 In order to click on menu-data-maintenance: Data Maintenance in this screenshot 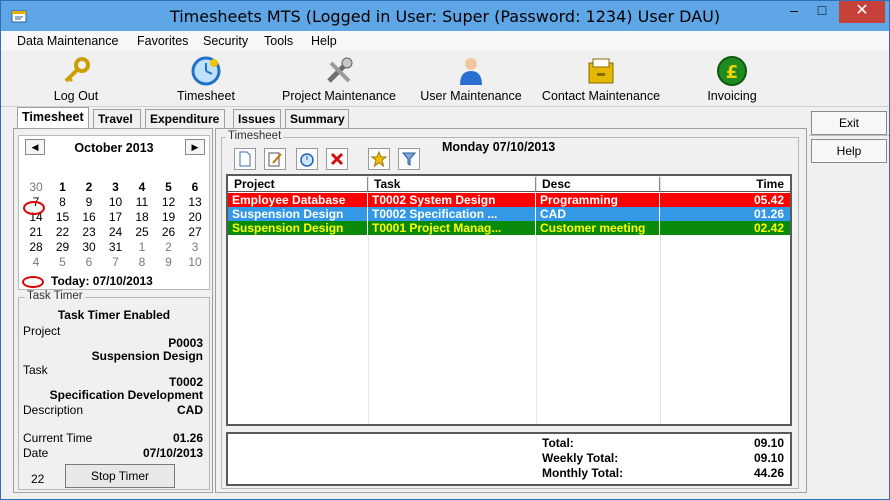, I will do `click(67, 41)`.